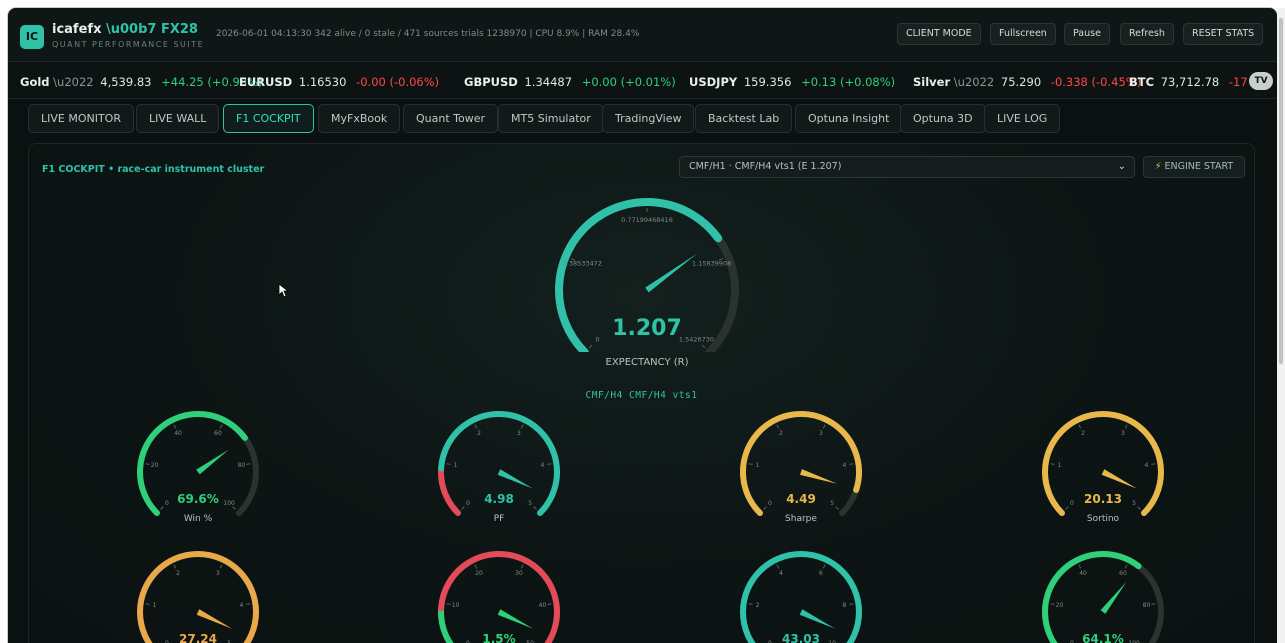 The height and width of the screenshot is (643, 1285). What do you see at coordinates (1123, 433) in the screenshot?
I see `gauge-tick-label: 3` at bounding box center [1123, 433].